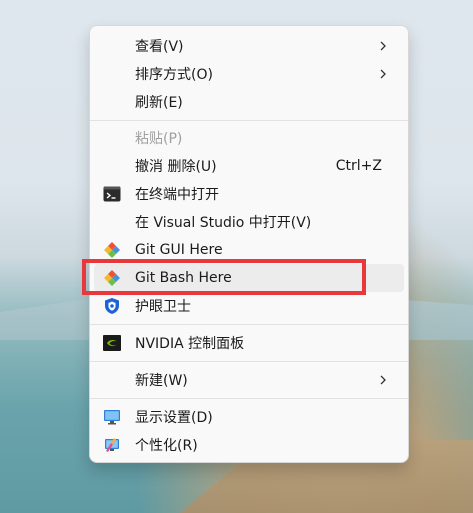  Describe the element at coordinates (249, 380) in the screenshot. I see `menu-item-new: 新建(W)` at that location.